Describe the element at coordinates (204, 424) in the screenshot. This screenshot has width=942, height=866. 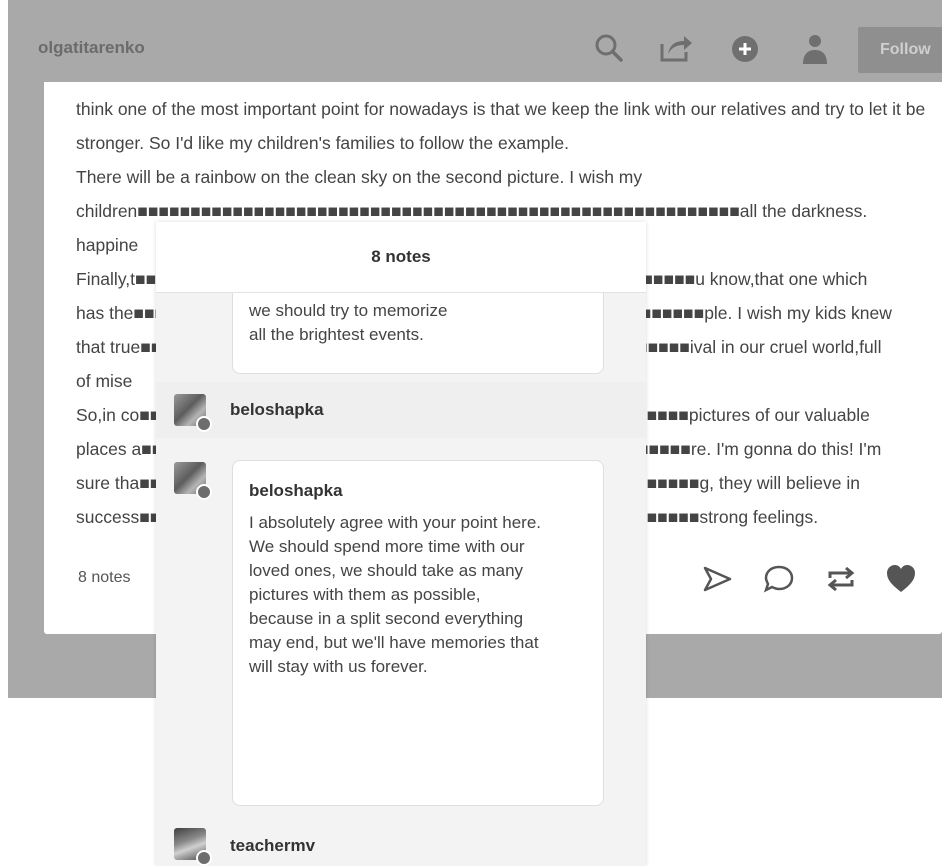
I see `like-badge-icon` at that location.